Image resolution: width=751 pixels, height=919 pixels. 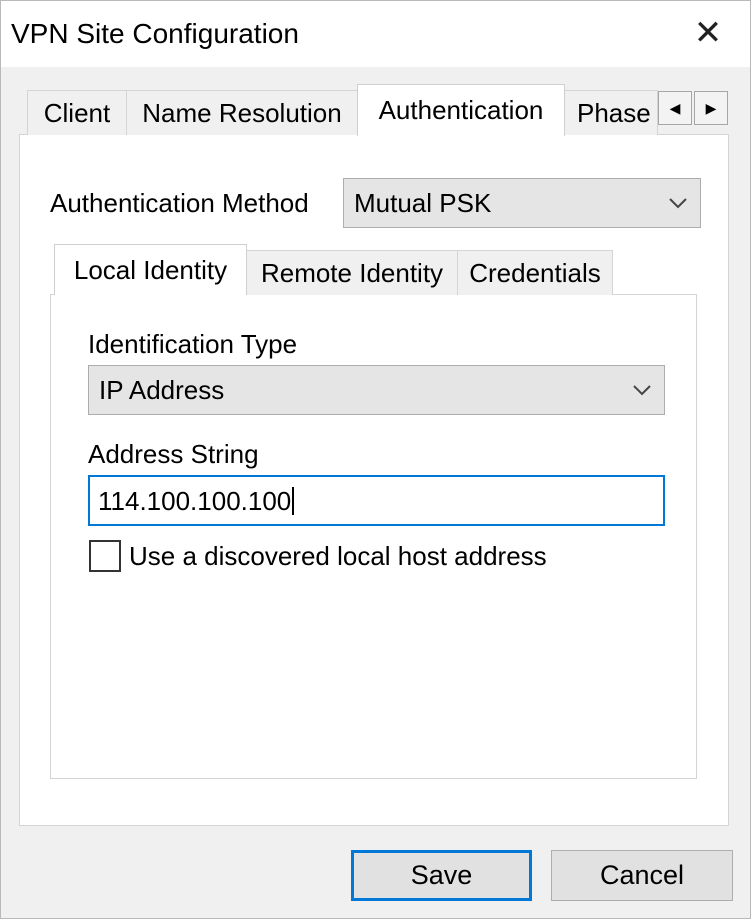 I want to click on identification-type-select: IP Address, so click(x=376, y=390).